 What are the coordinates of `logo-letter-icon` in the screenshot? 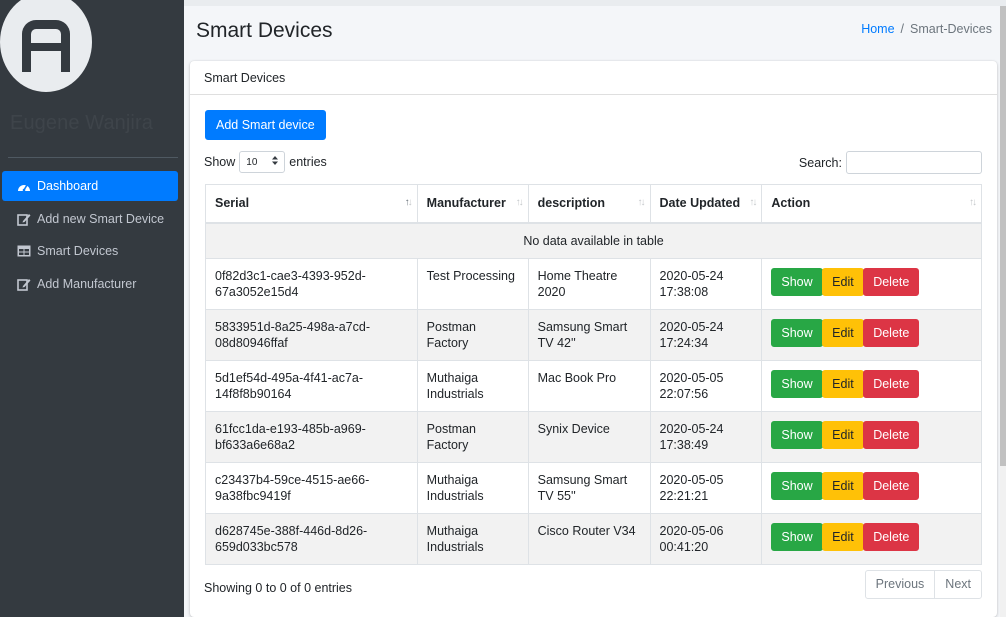 It's located at (46, 46).